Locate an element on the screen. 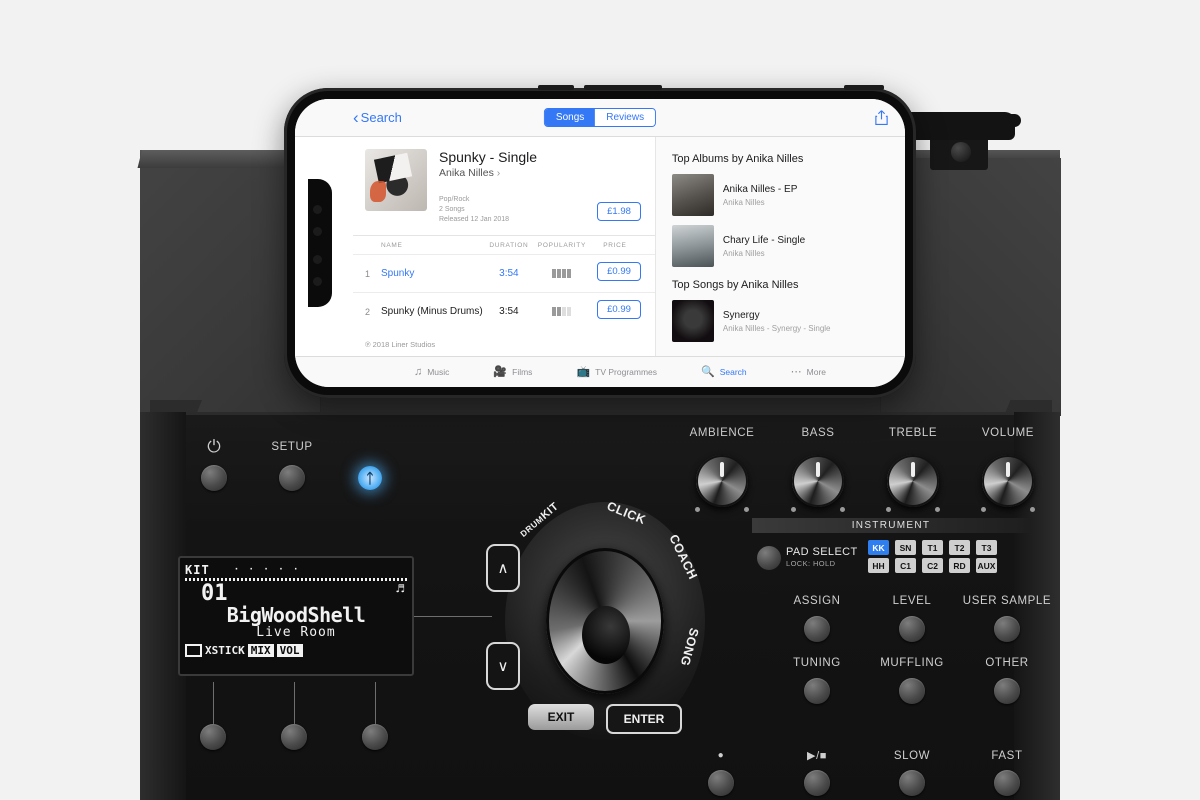 Image resolution: width=1200 pixels, height=800 pixels. phone-holder-knob is located at coordinates (961, 152).